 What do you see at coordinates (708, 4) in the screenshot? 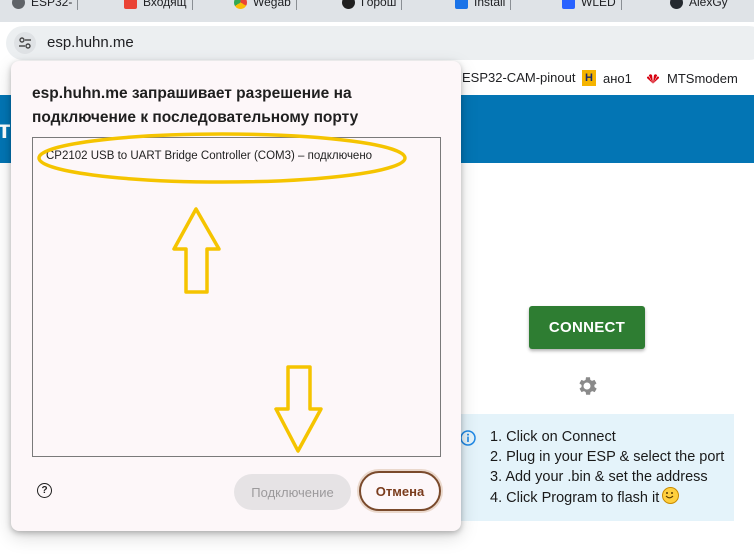
I see `tab-label: AlexGy` at bounding box center [708, 4].